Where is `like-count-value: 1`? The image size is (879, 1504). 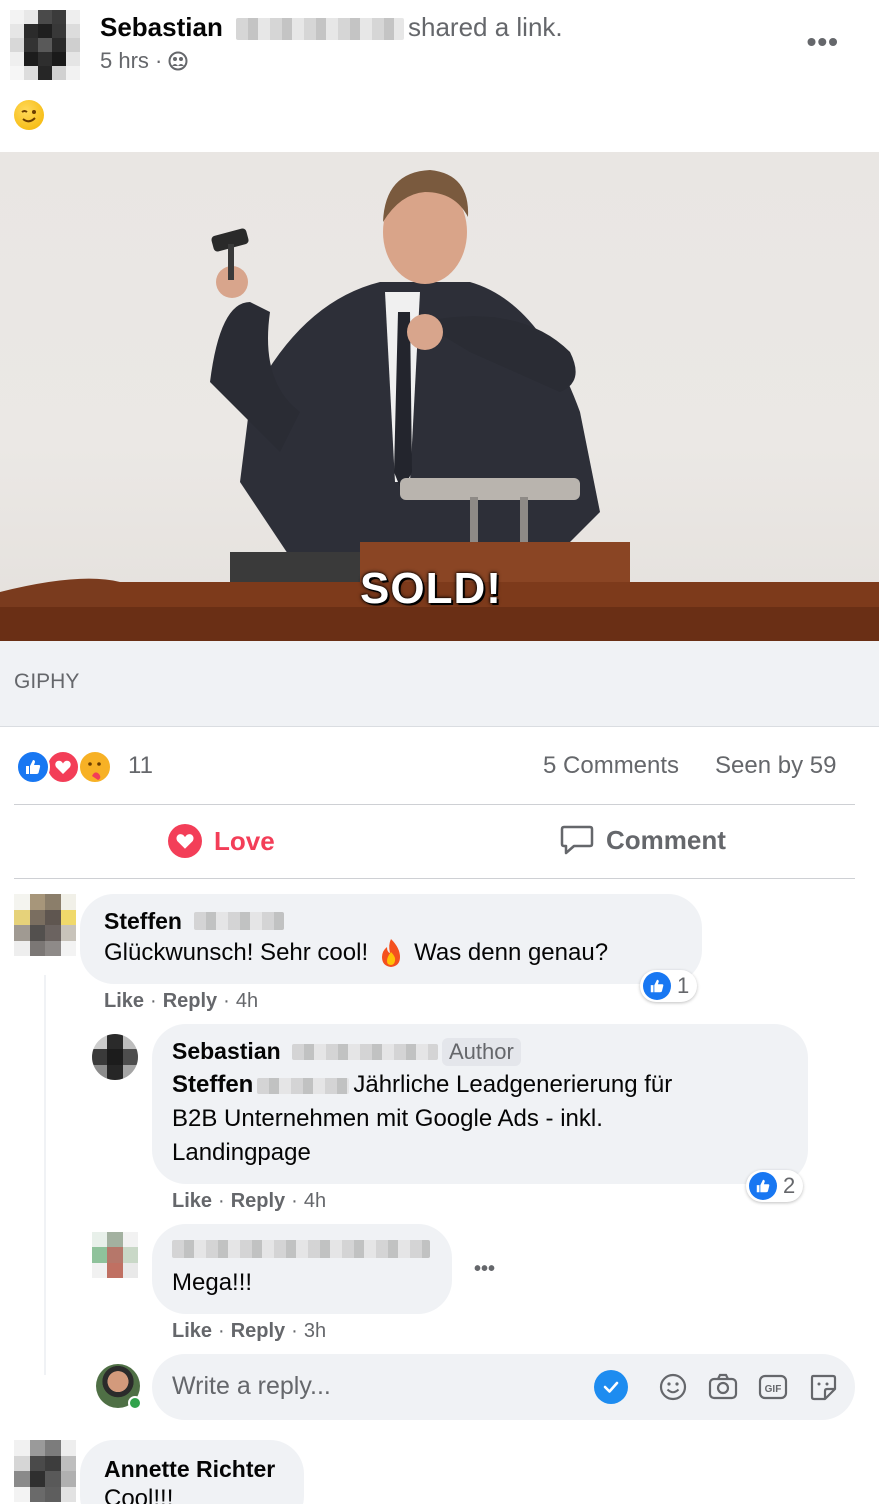
like-count-value: 1 is located at coordinates (683, 985).